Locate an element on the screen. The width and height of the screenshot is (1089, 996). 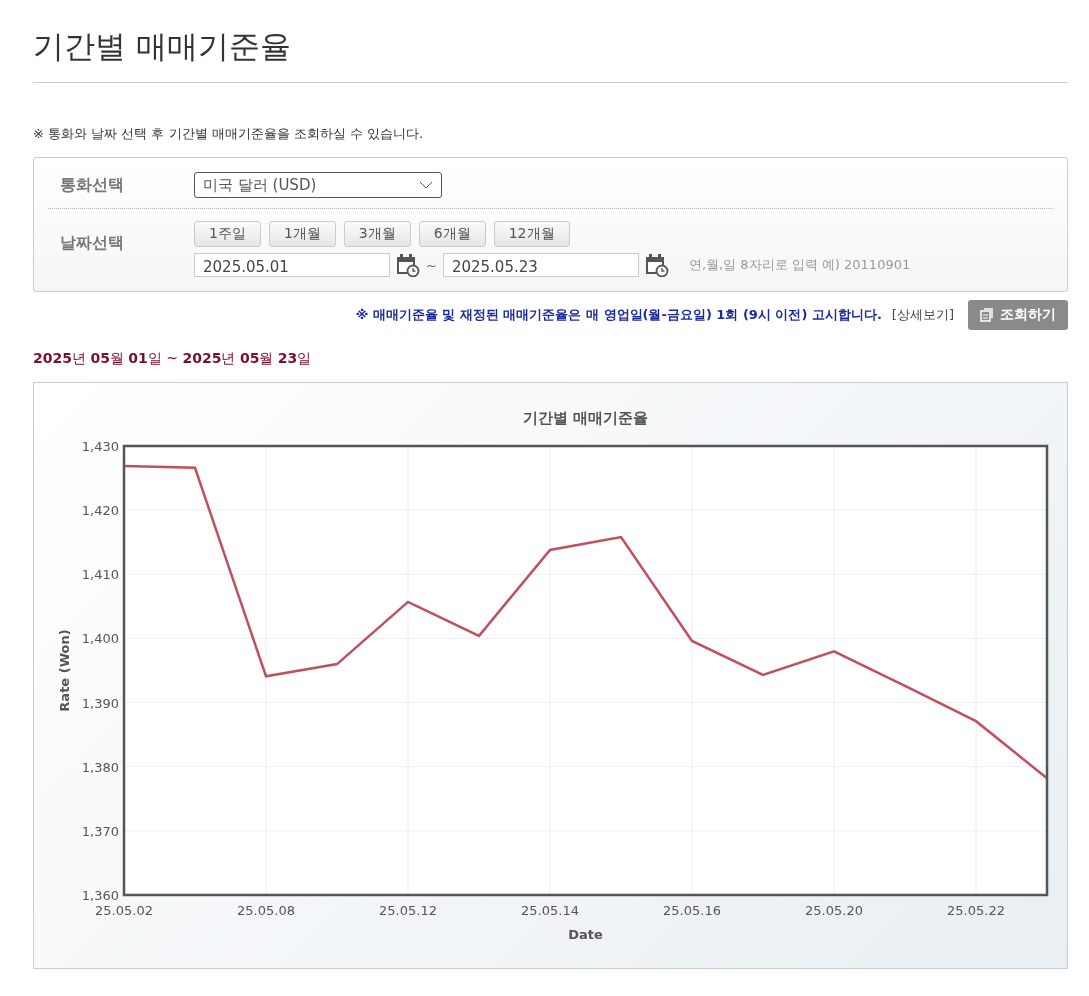
x-tick-label: 25.05.20 is located at coordinates (834, 910).